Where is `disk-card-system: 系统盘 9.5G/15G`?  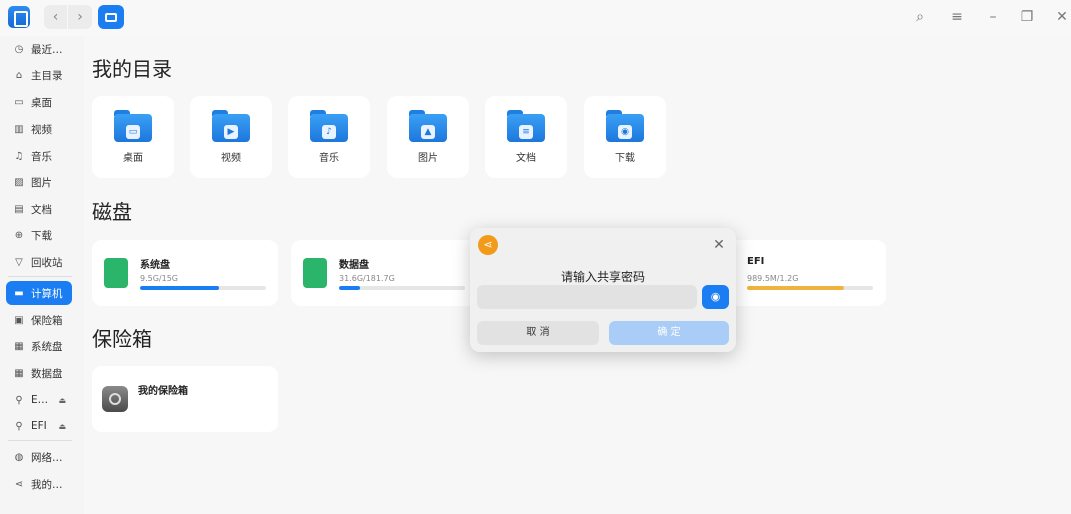
disk-card-system: 系统盘 9.5G/15G is located at coordinates (185, 273).